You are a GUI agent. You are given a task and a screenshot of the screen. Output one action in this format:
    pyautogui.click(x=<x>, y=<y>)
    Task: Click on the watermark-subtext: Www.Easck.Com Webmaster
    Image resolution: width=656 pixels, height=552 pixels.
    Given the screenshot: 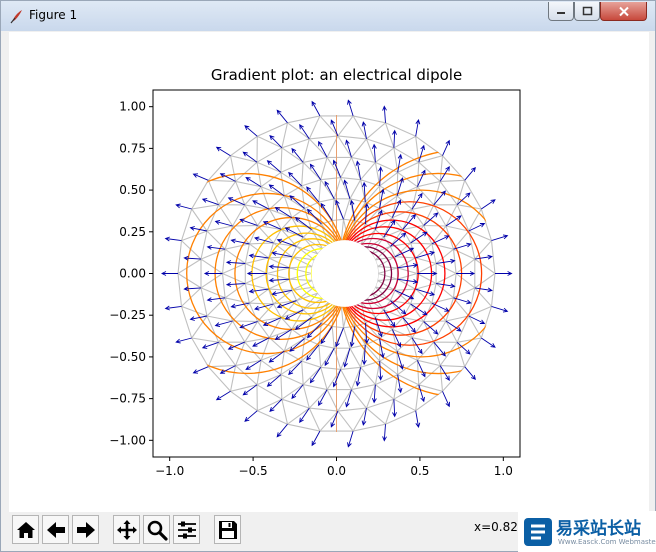 What is the action you would take?
    pyautogui.click(x=607, y=542)
    